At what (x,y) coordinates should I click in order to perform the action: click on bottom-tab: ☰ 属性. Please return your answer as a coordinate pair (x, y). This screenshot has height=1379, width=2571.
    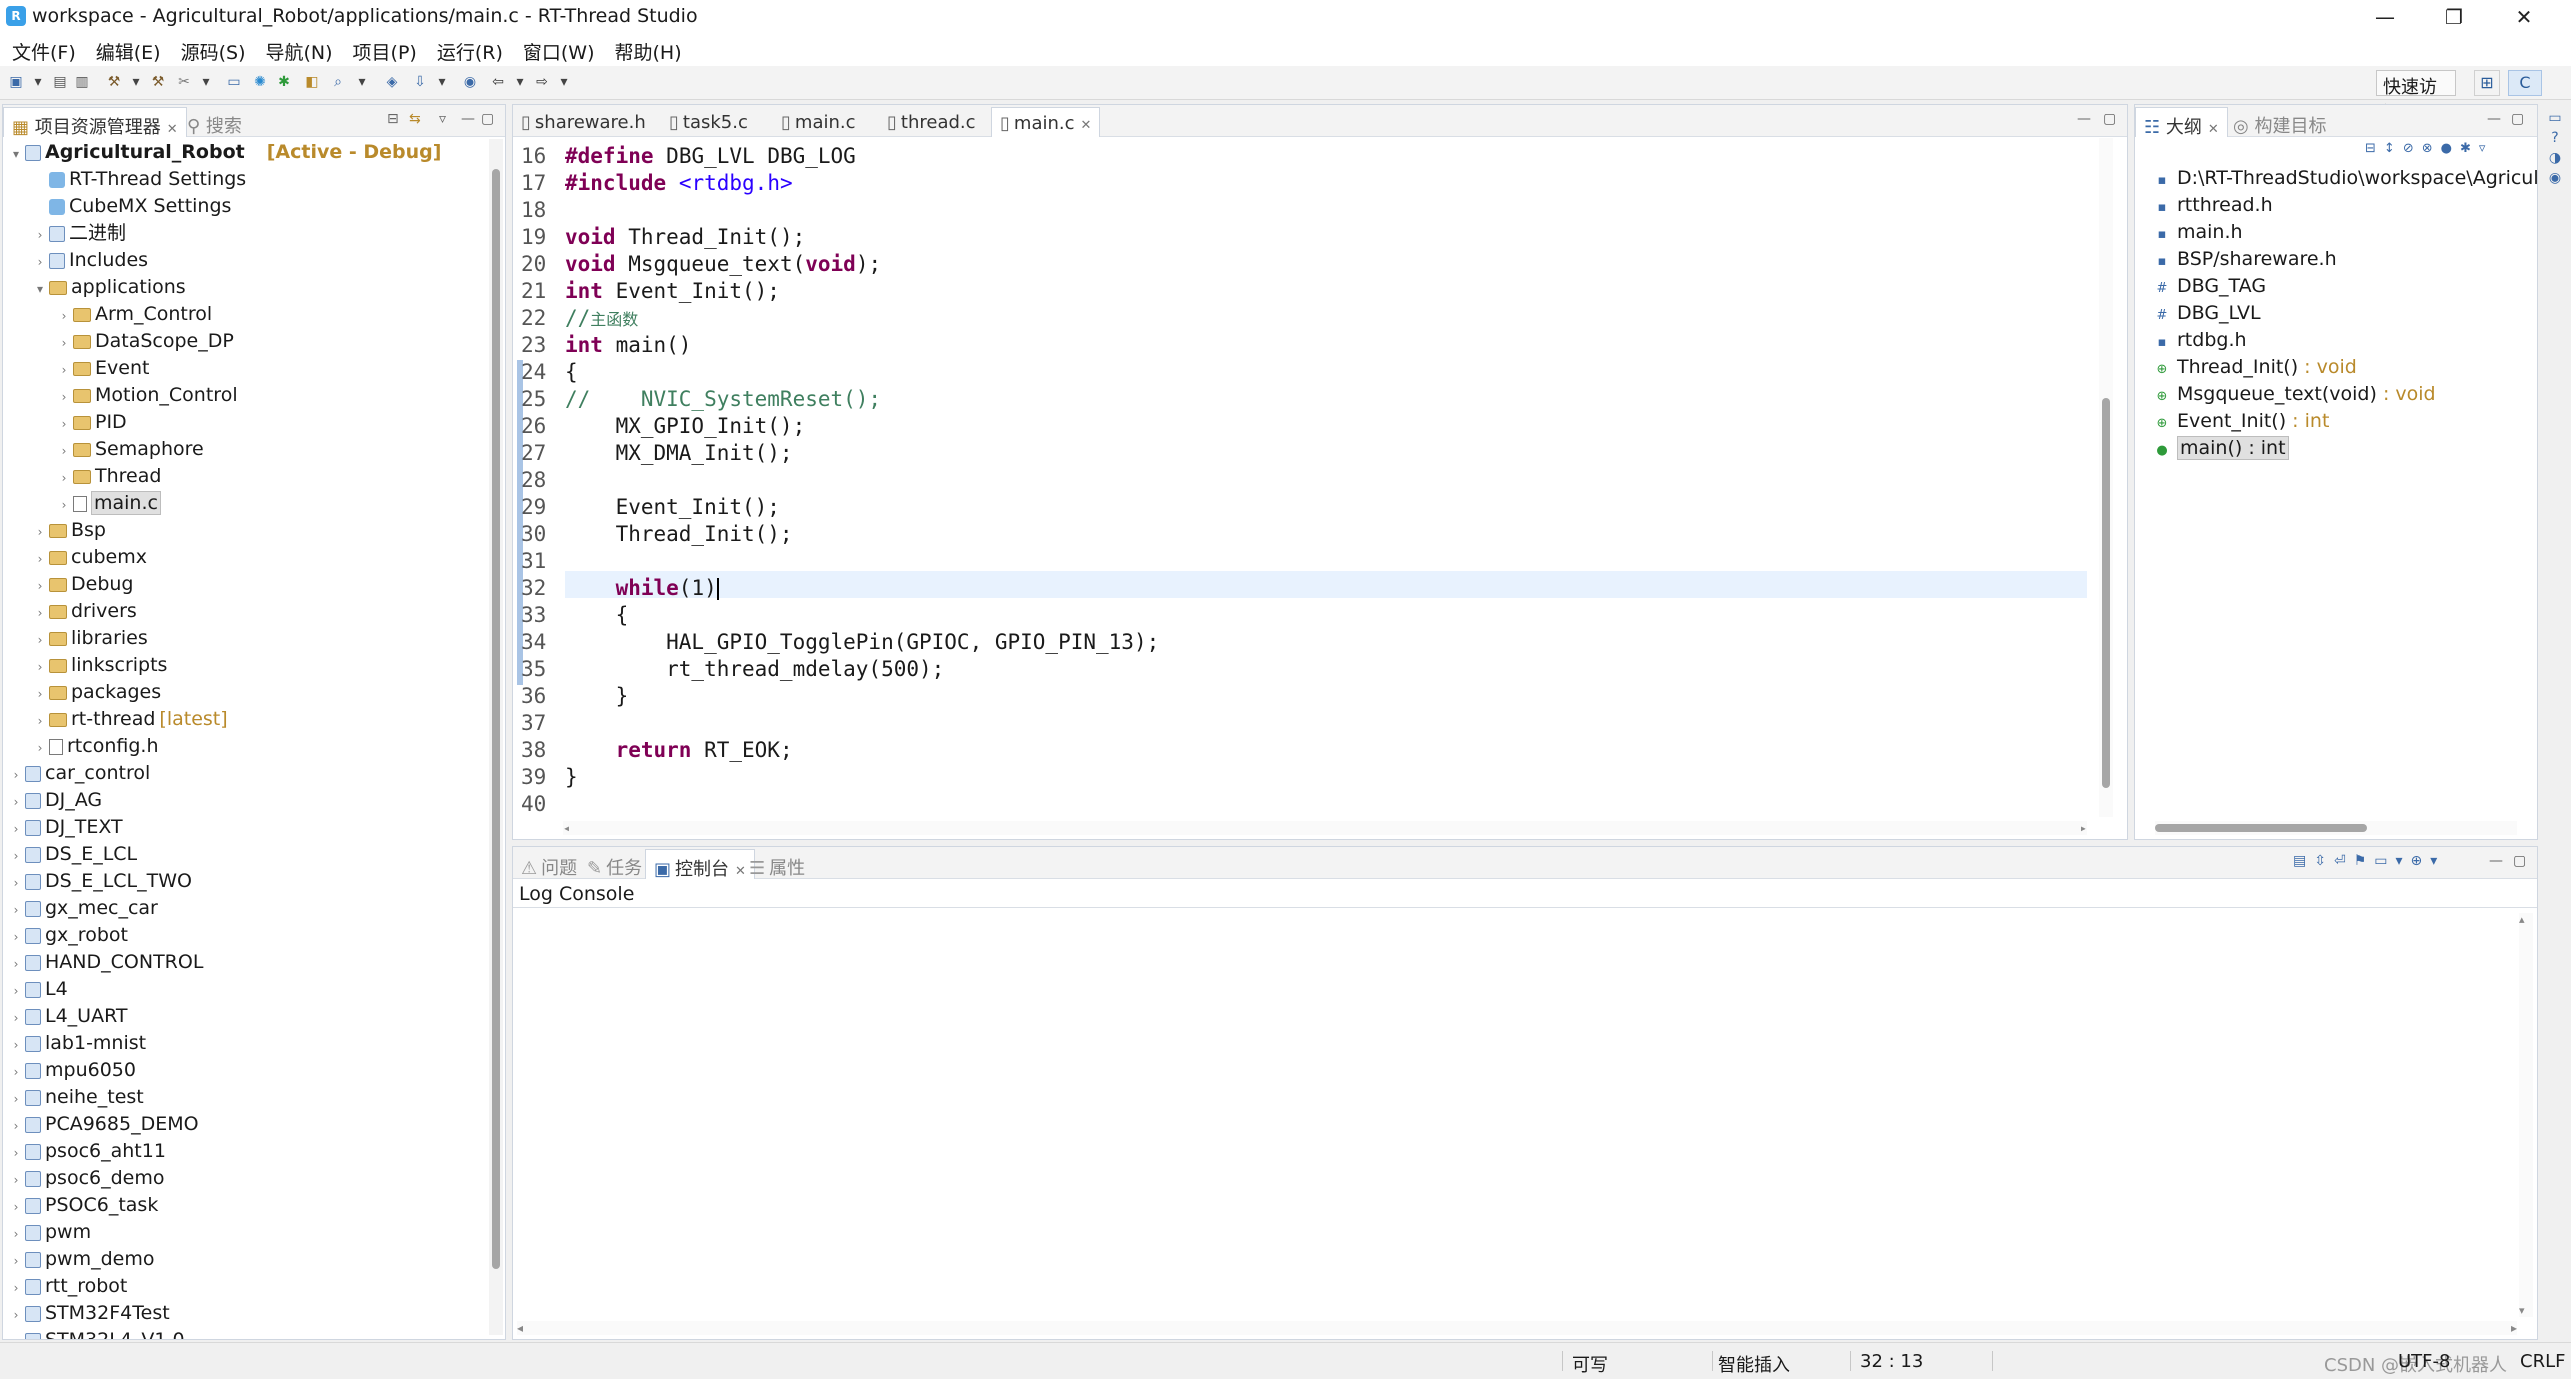
    Looking at the image, I should click on (777, 864).